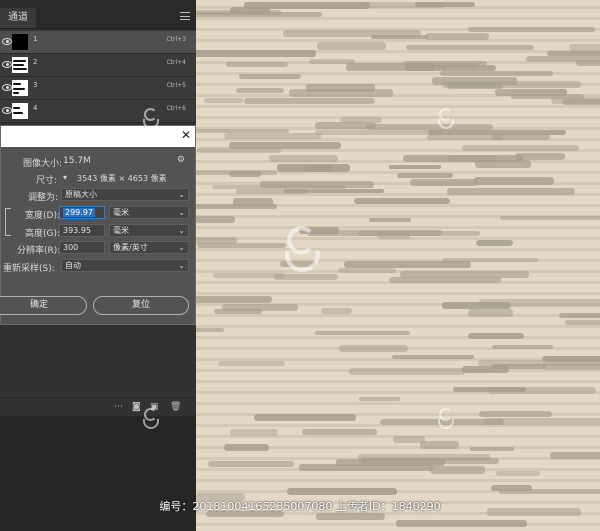 This screenshot has height=531, width=600. What do you see at coordinates (8, 222) in the screenshot?
I see `constrain-link-icon` at bounding box center [8, 222].